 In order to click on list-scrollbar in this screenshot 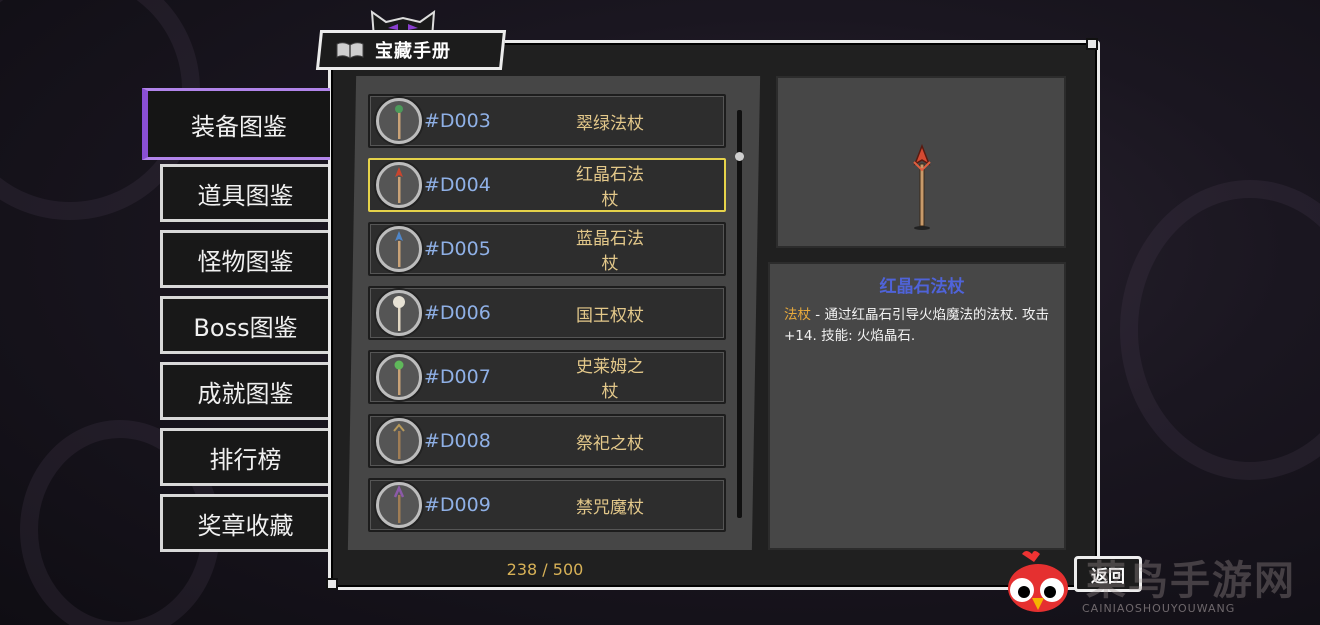, I will do `click(739, 314)`.